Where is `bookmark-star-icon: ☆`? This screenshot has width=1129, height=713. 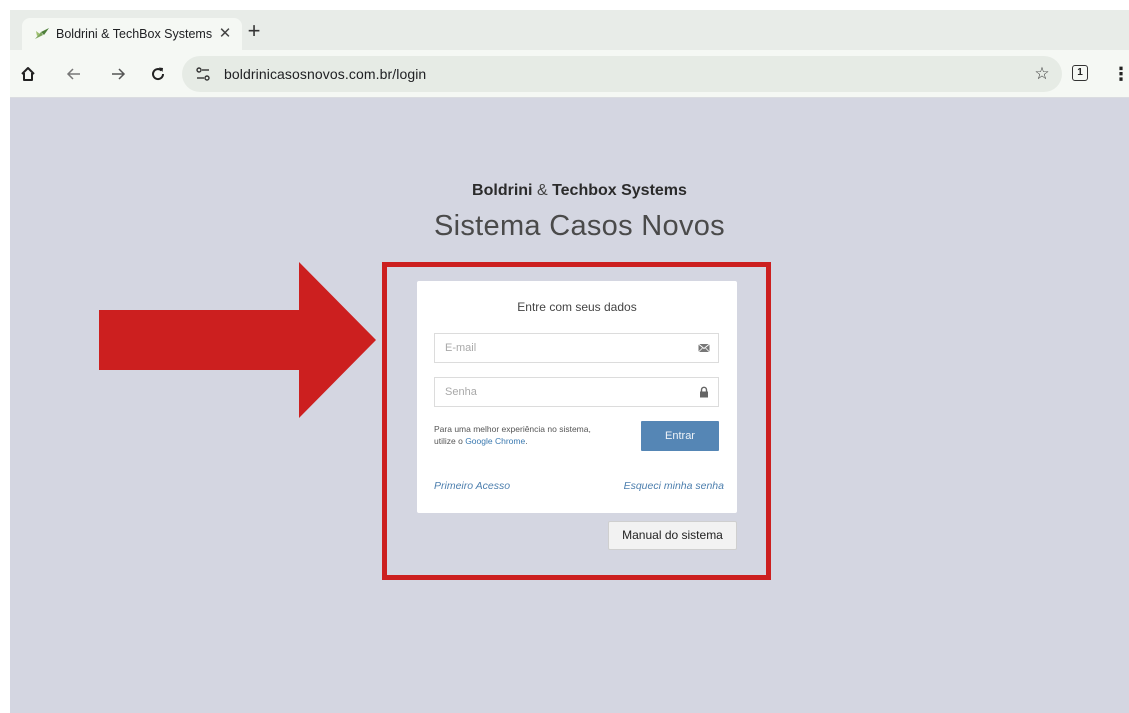
bookmark-star-icon: ☆ is located at coordinates (1042, 74).